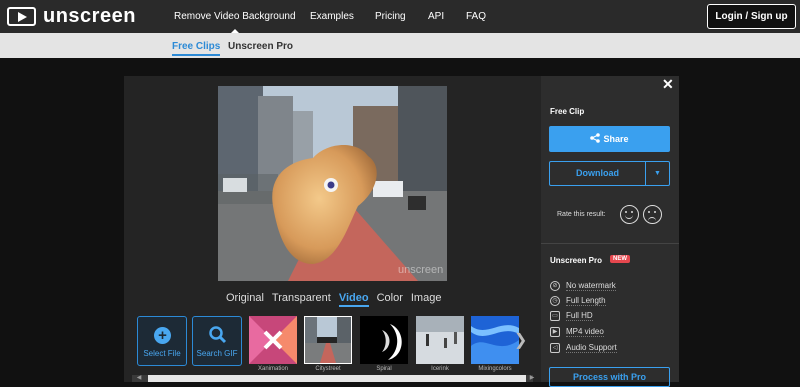 The width and height of the screenshot is (800, 387). I want to click on select-file-label: Select File, so click(162, 353).